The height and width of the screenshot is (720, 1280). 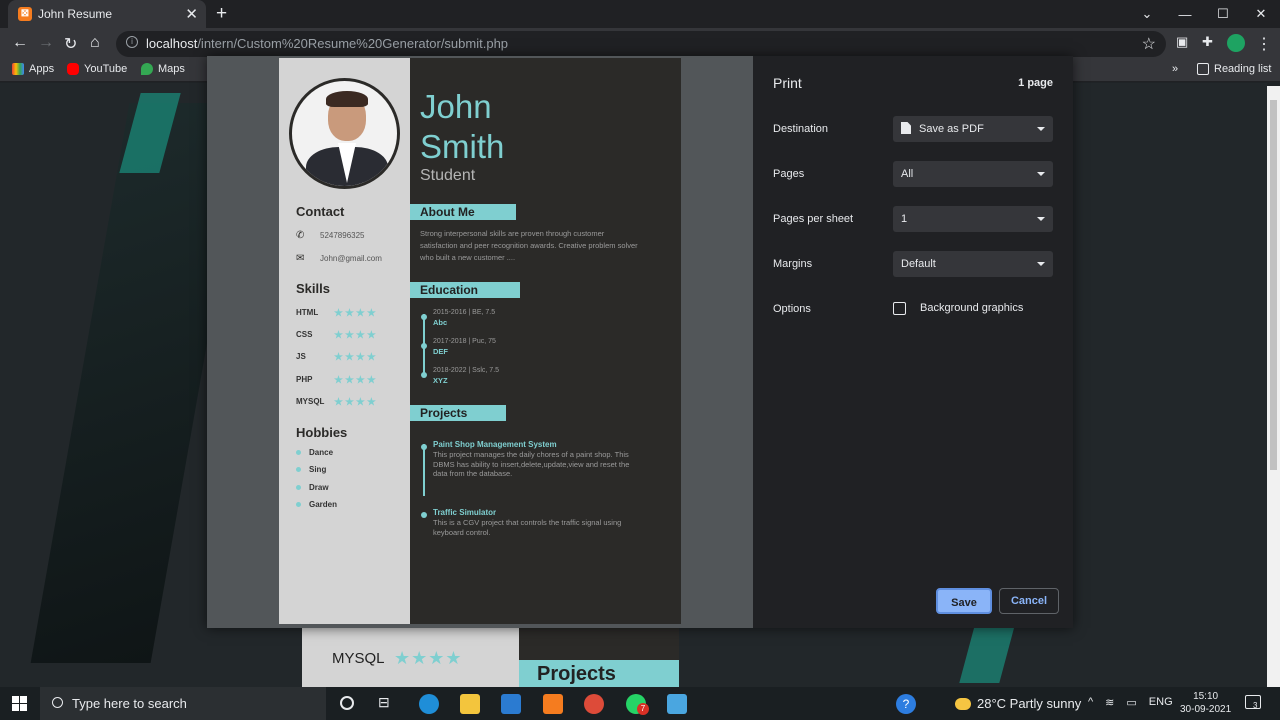 I want to click on window-controls: ⌄ — ☐ ✕, so click(x=1204, y=14).